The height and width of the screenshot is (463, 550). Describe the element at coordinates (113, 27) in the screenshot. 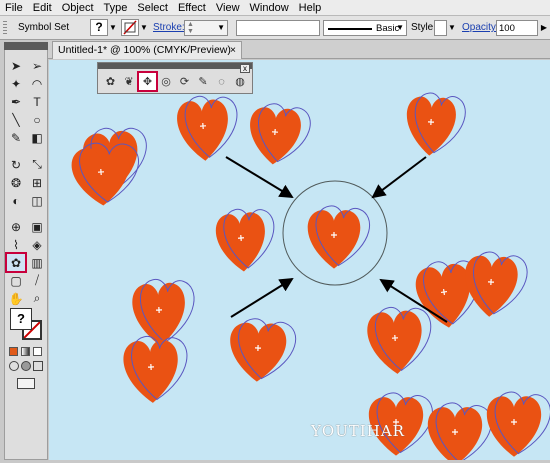

I see `fill-dropdown-icon: ▼` at that location.